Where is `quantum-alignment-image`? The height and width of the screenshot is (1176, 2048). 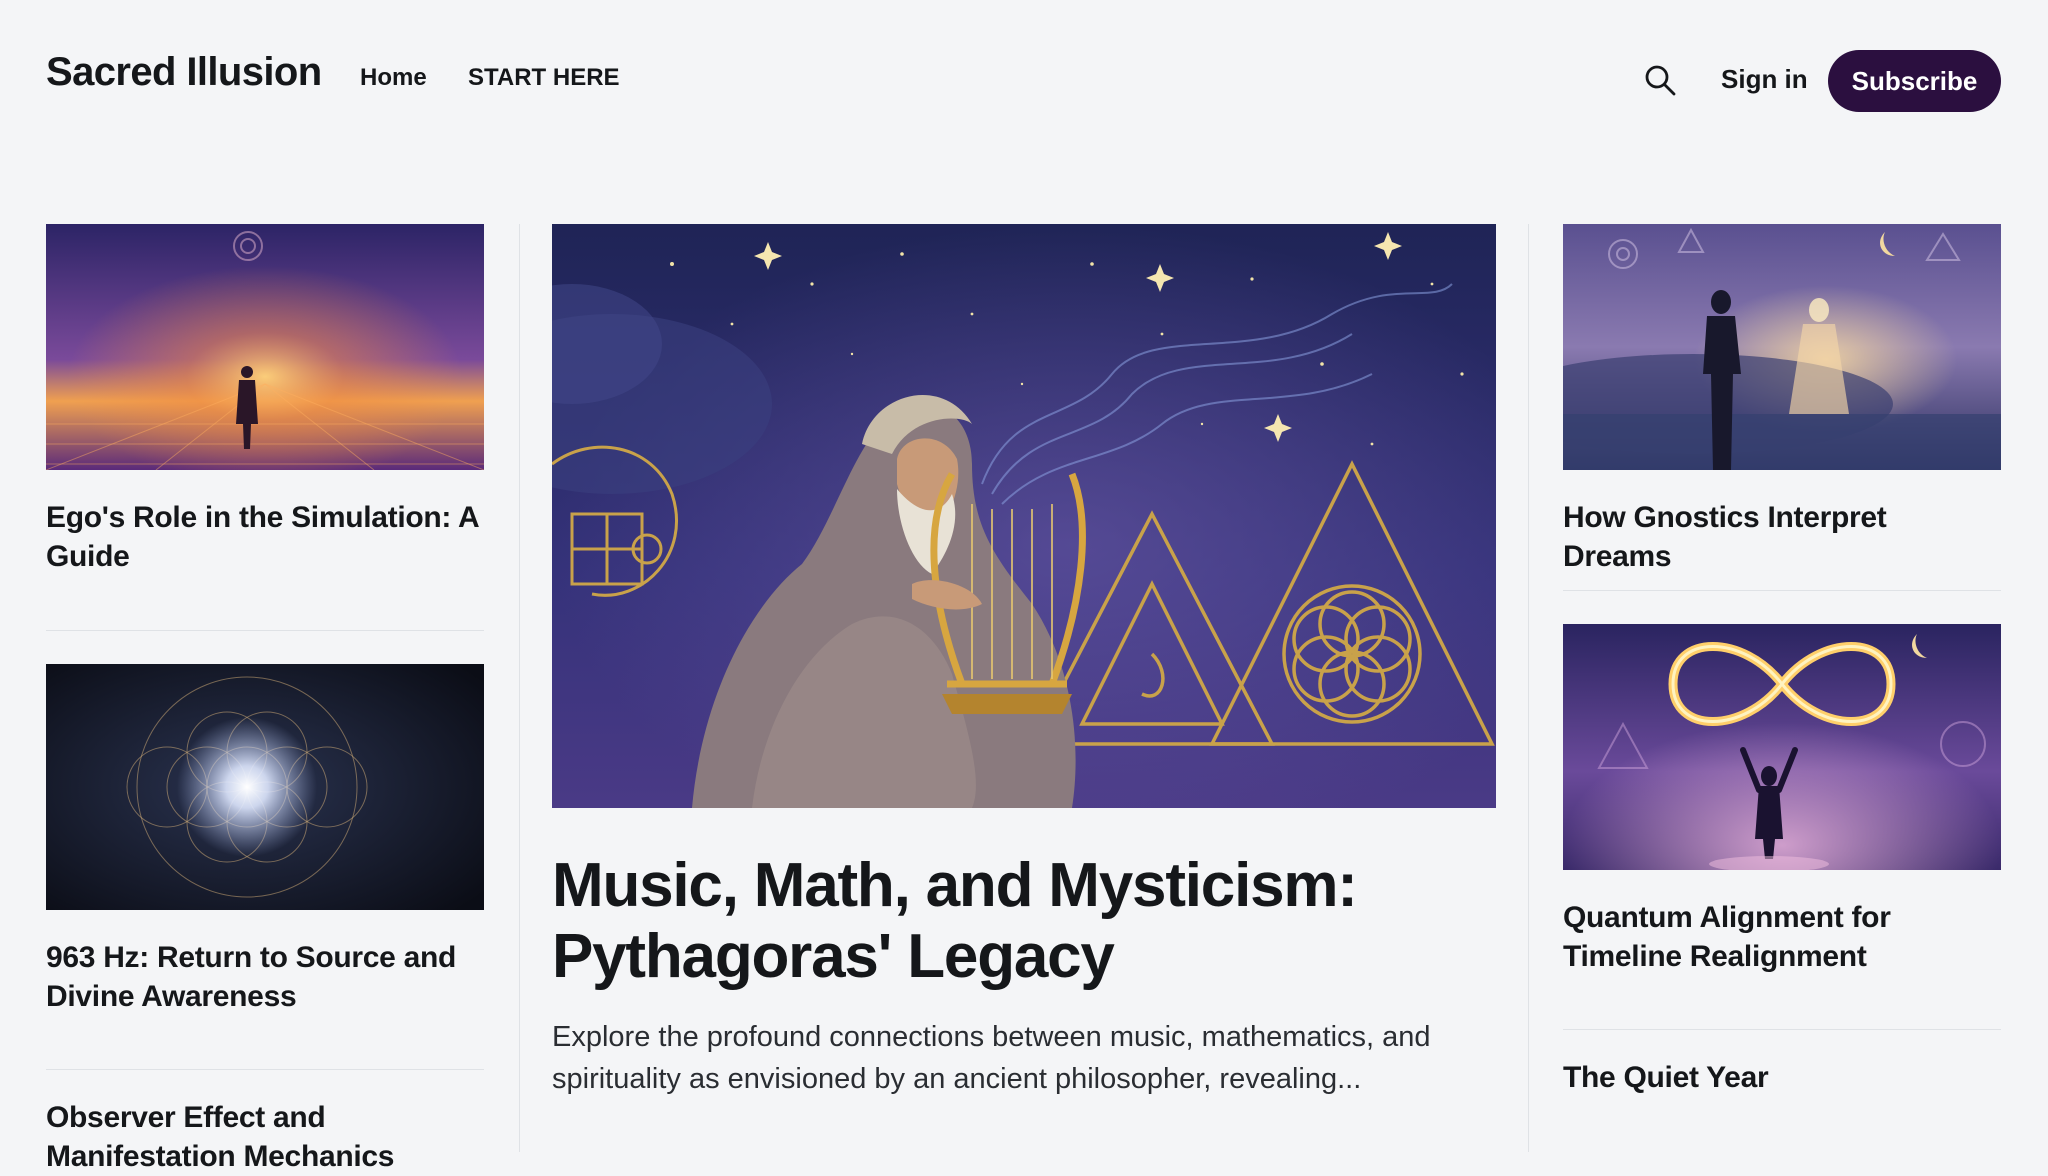 quantum-alignment-image is located at coordinates (1782, 747).